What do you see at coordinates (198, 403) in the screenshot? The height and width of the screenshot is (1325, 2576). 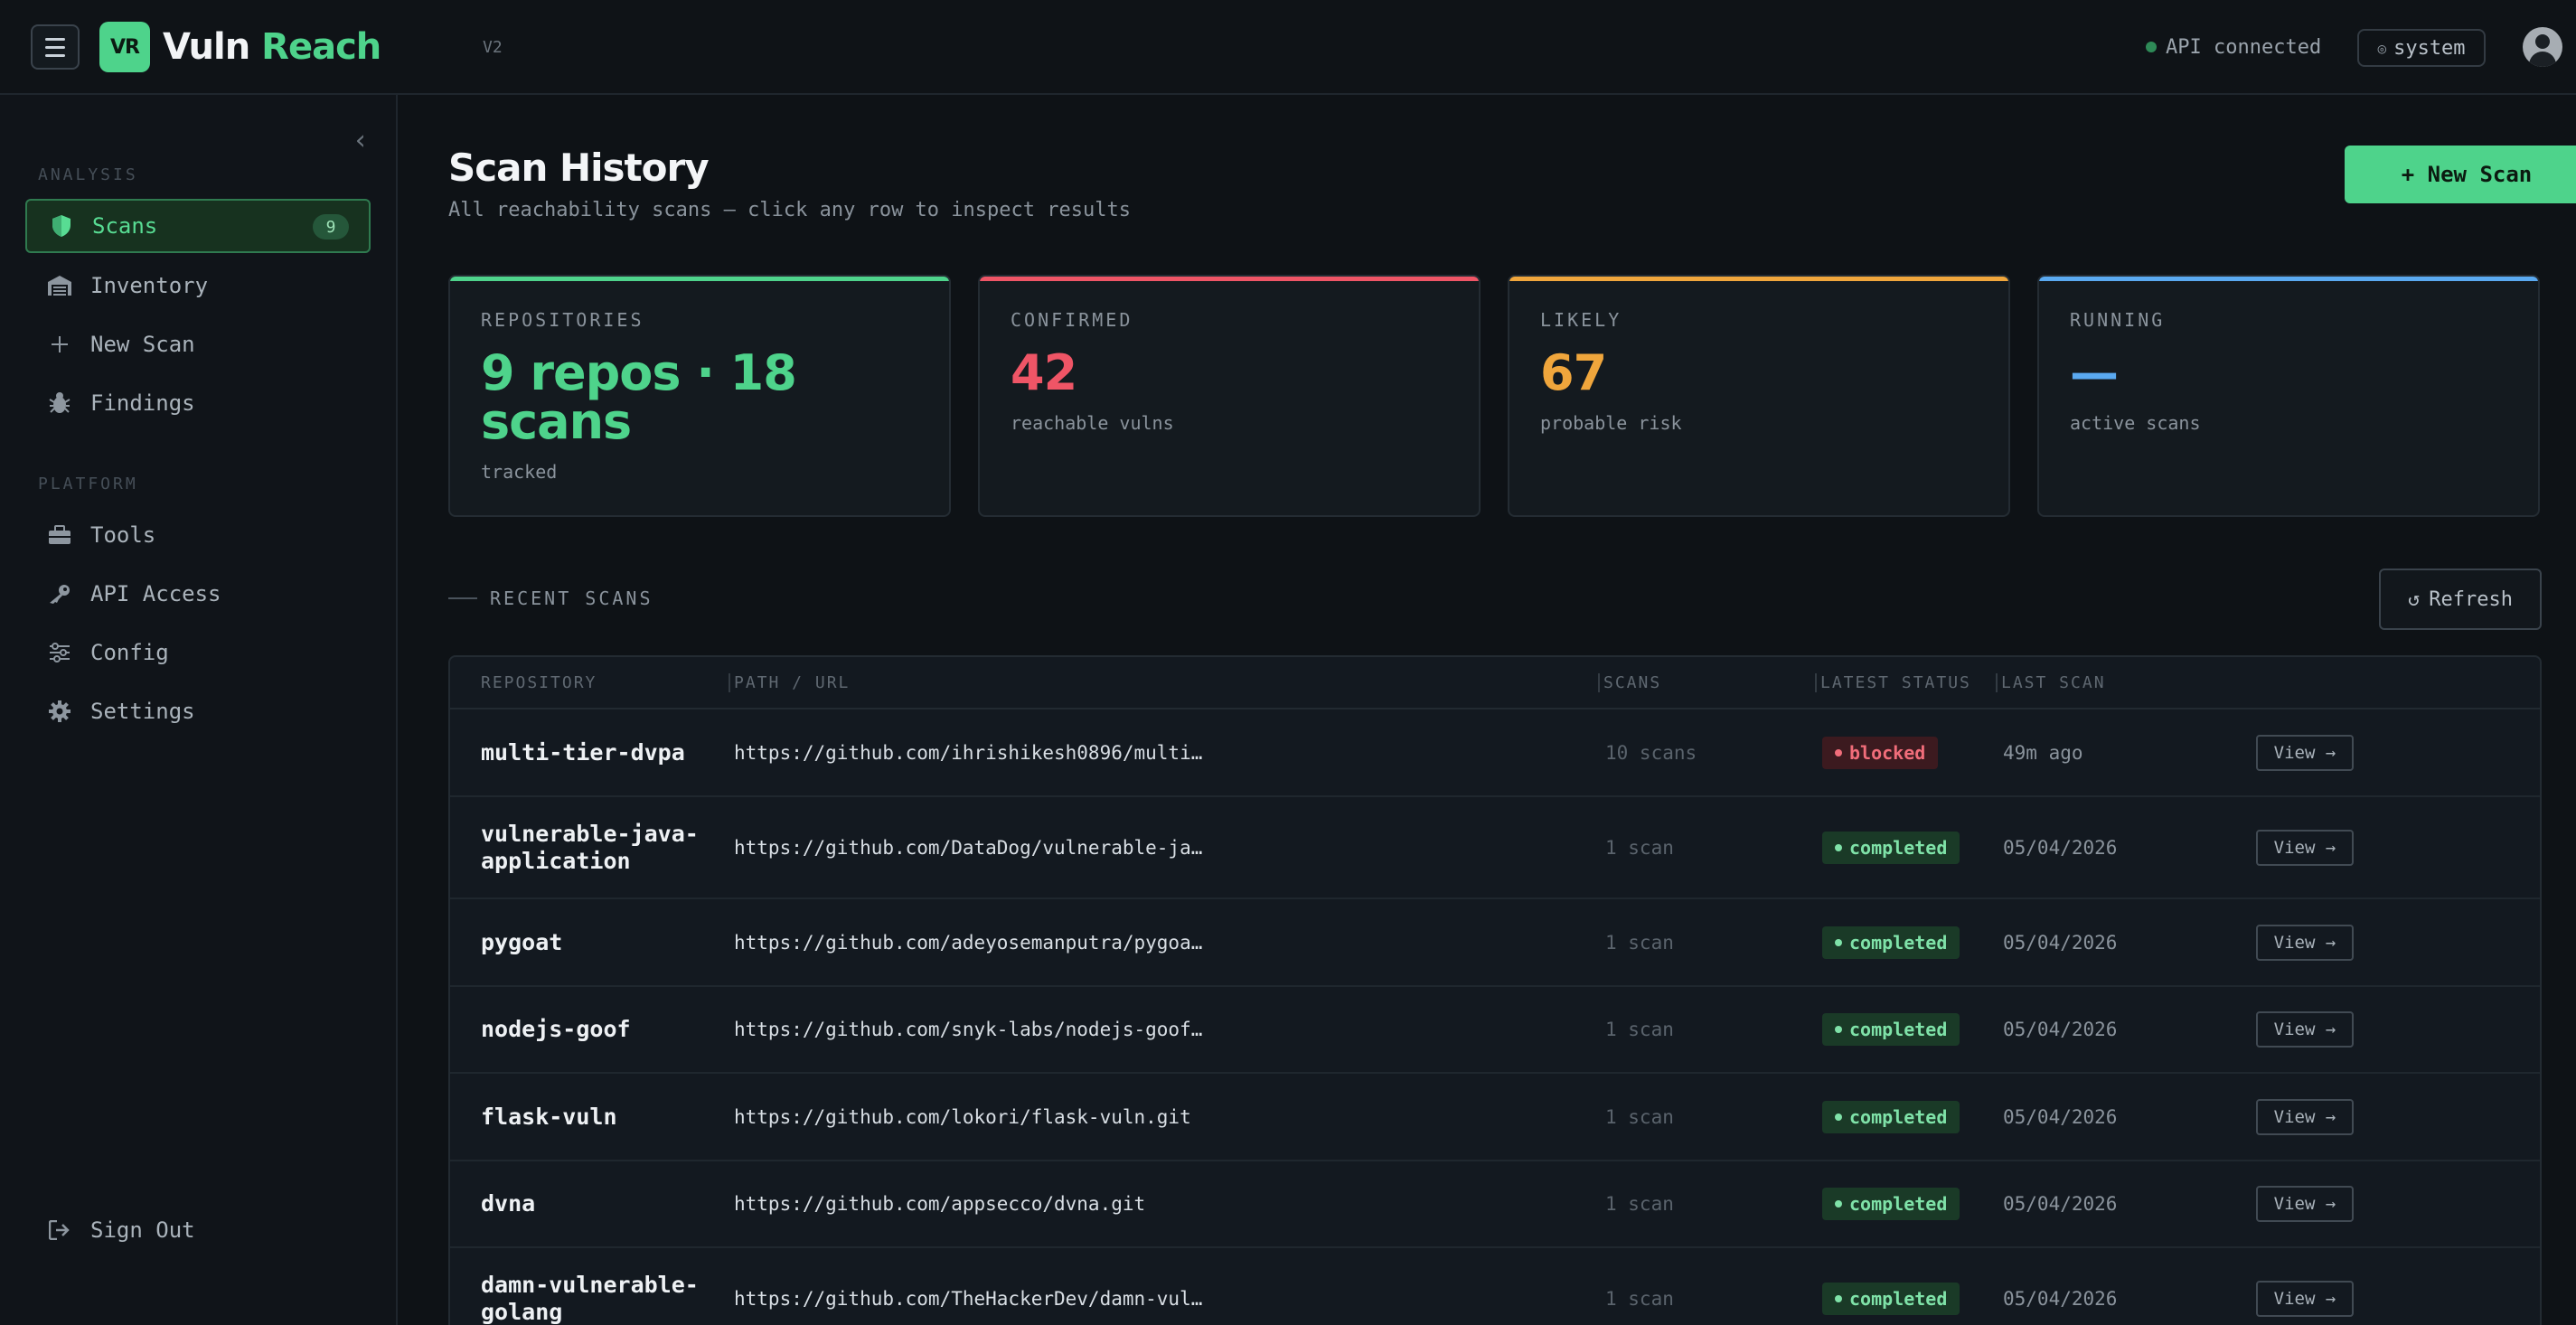 I see `sidebar-item-findings: Findings` at bounding box center [198, 403].